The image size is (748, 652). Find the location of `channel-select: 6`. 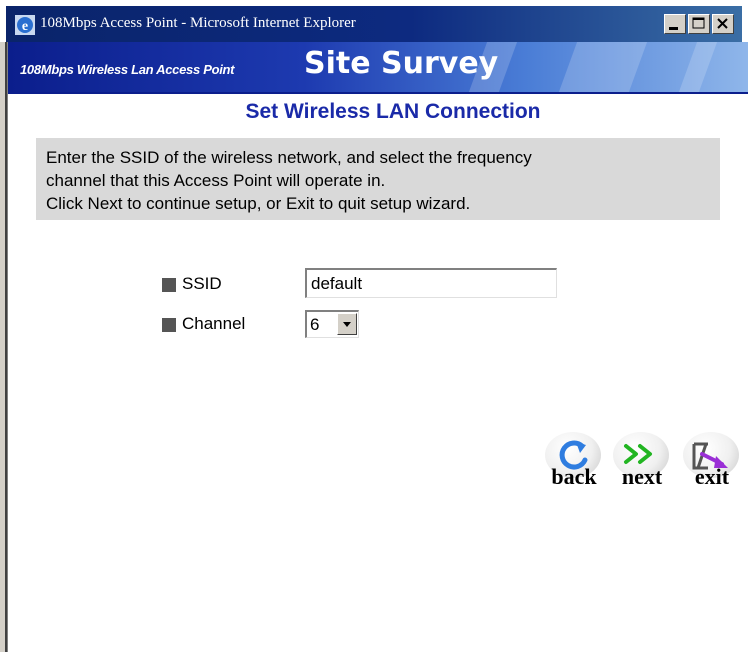

channel-select: 6 is located at coordinates (332, 324).